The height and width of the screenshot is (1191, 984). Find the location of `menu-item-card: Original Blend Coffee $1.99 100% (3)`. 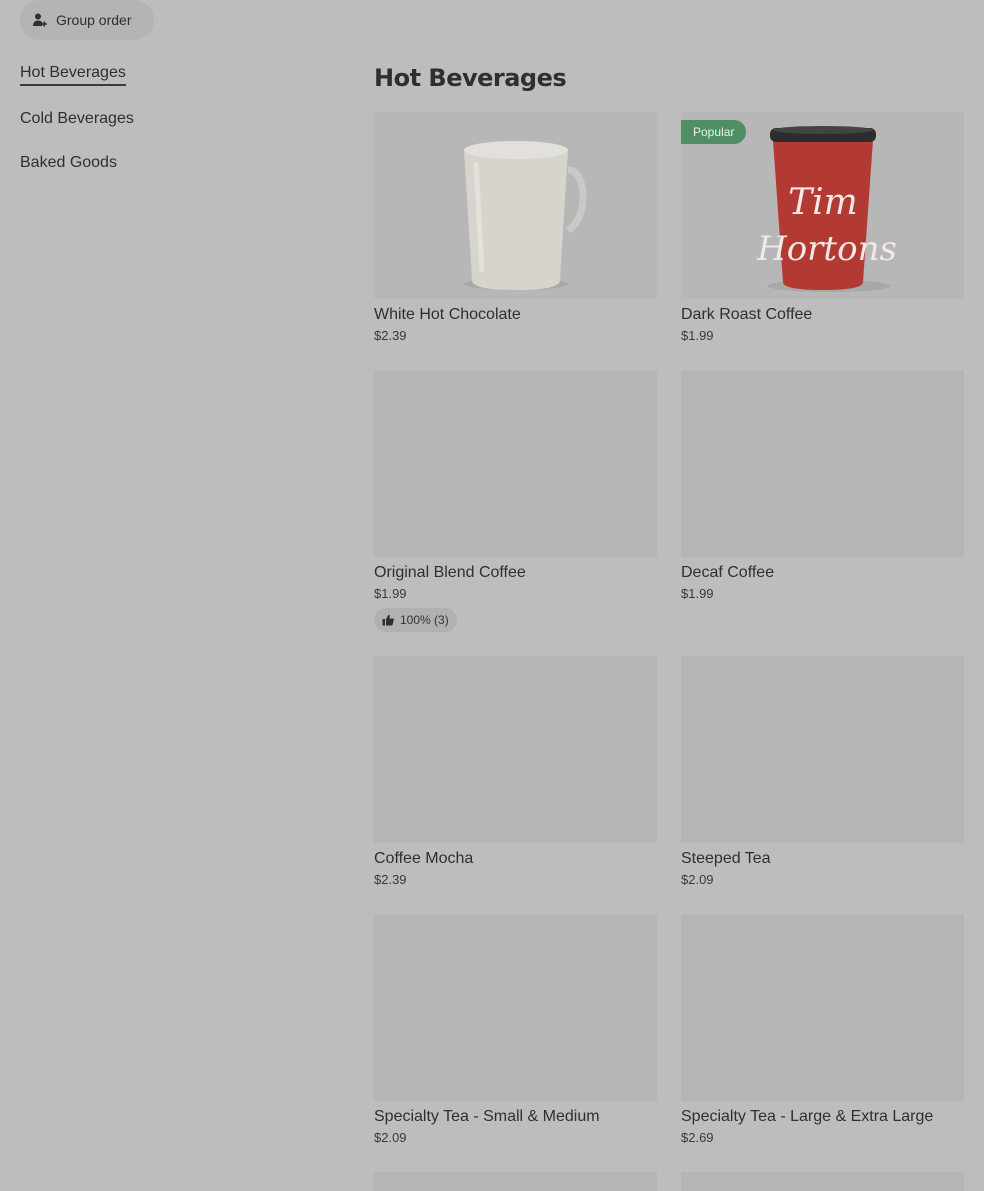

menu-item-card: Original Blend Coffee $1.99 100% (3) is located at coordinates (515, 501).